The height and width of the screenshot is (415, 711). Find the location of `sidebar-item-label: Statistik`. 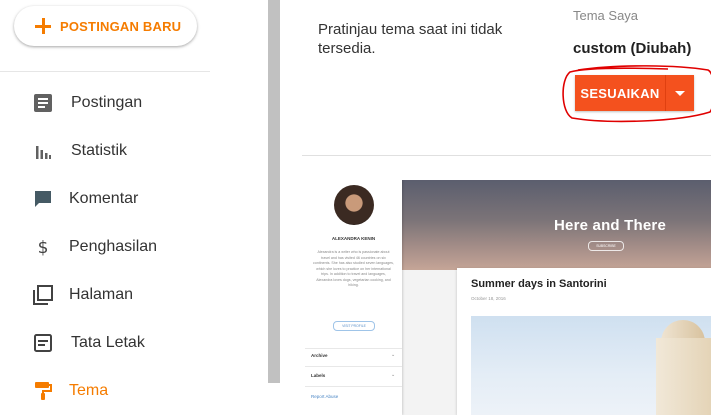

sidebar-item-label: Statistik is located at coordinates (99, 150).